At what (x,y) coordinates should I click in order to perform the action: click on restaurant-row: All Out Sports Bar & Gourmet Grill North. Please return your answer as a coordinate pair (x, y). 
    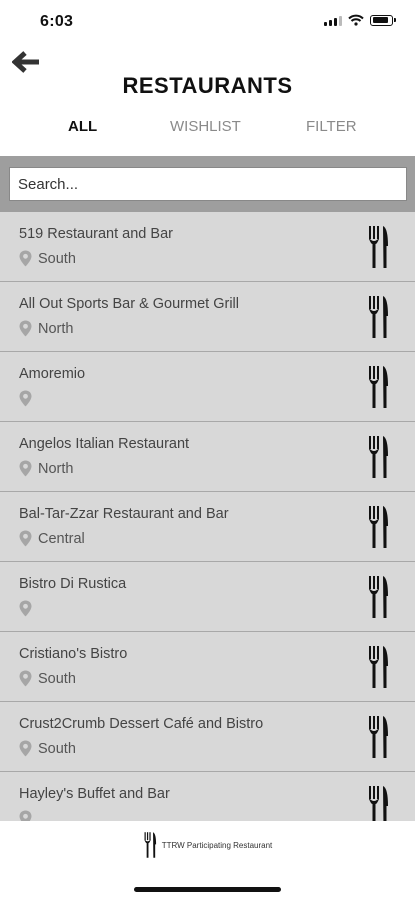
    Looking at the image, I should click on (207, 317).